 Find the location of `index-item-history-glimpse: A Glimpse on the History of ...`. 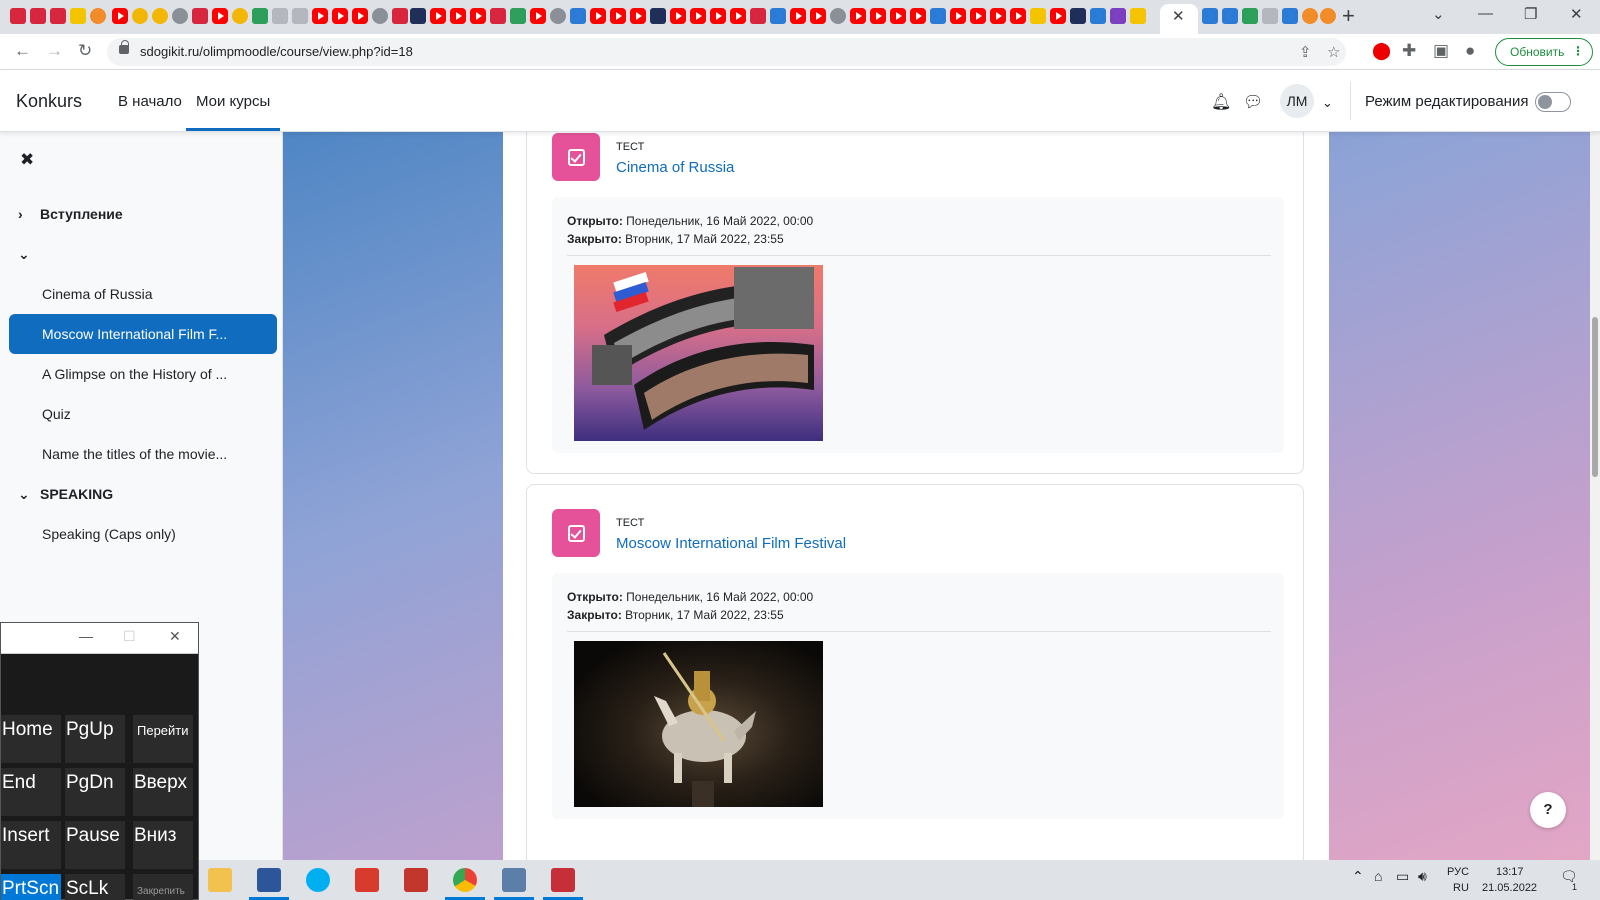

index-item-history-glimpse: A Glimpse on the History of ... is located at coordinates (143, 374).